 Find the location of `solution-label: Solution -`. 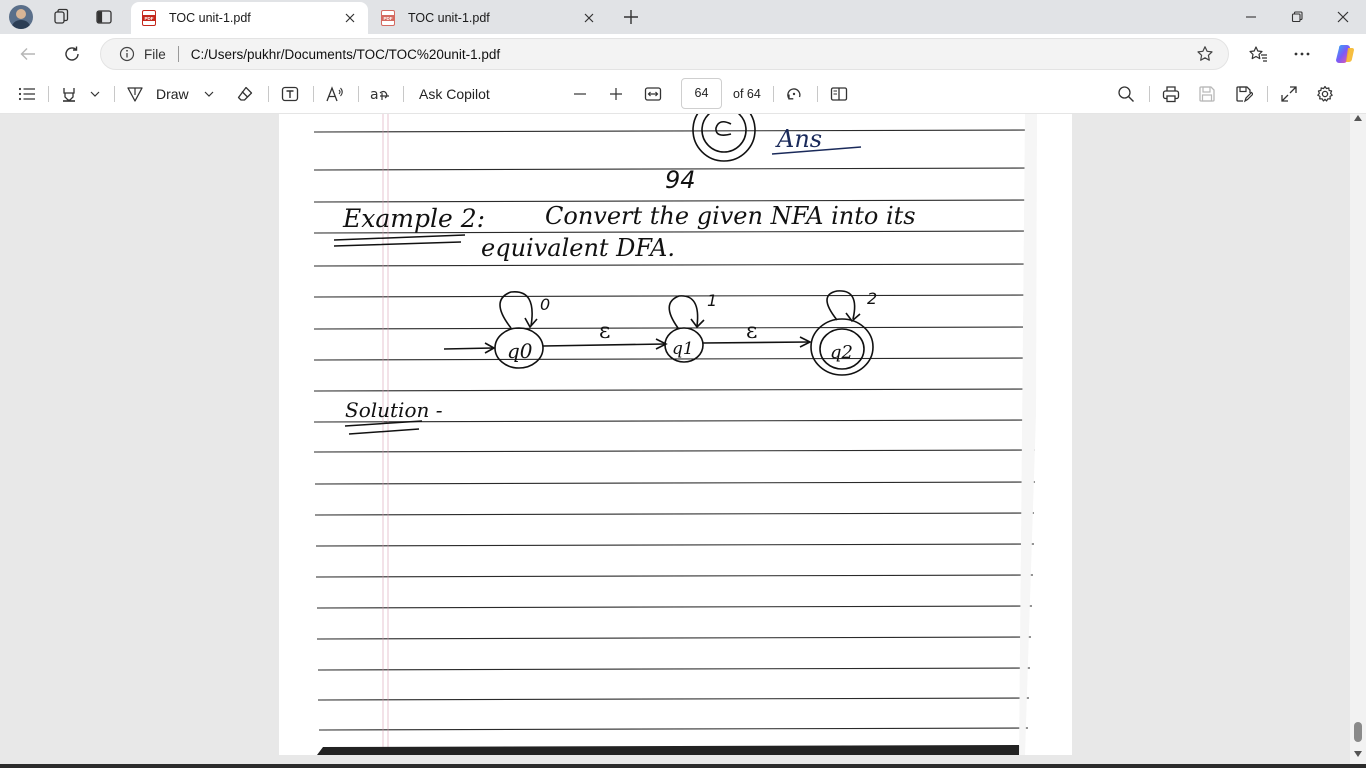

solution-label: Solution - is located at coordinates (394, 410).